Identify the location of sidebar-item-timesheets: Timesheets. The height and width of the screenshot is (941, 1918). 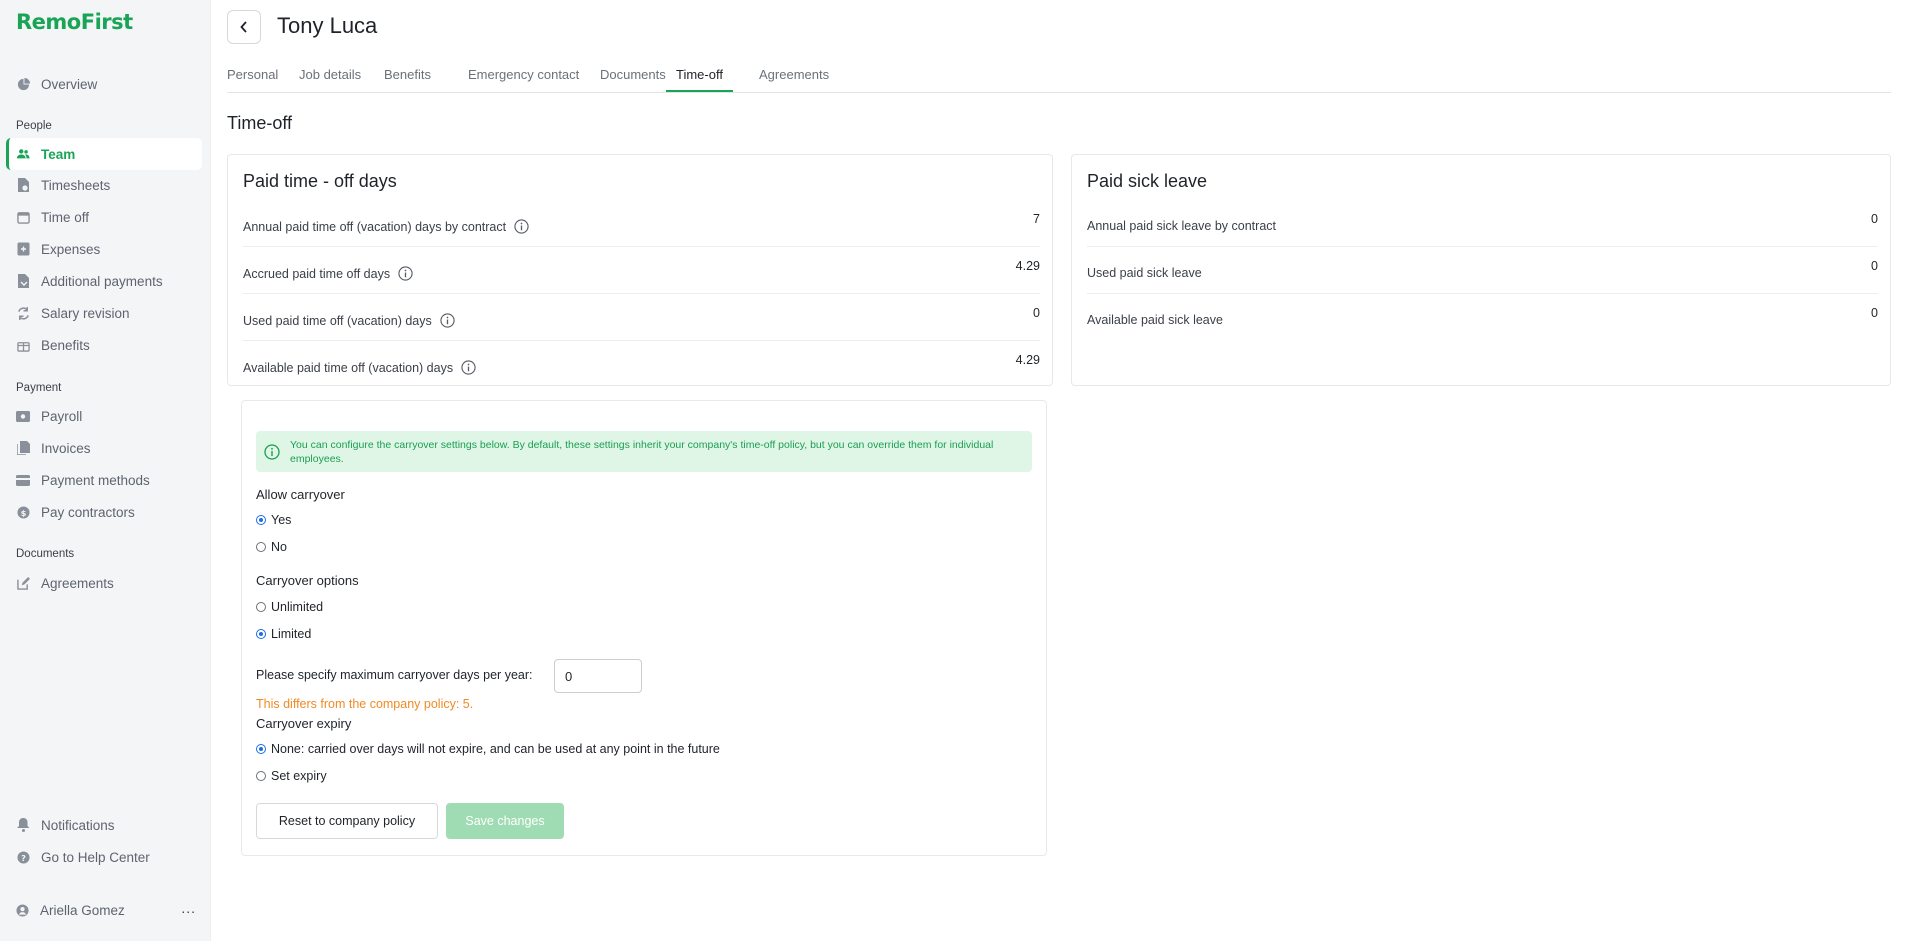
(104, 185).